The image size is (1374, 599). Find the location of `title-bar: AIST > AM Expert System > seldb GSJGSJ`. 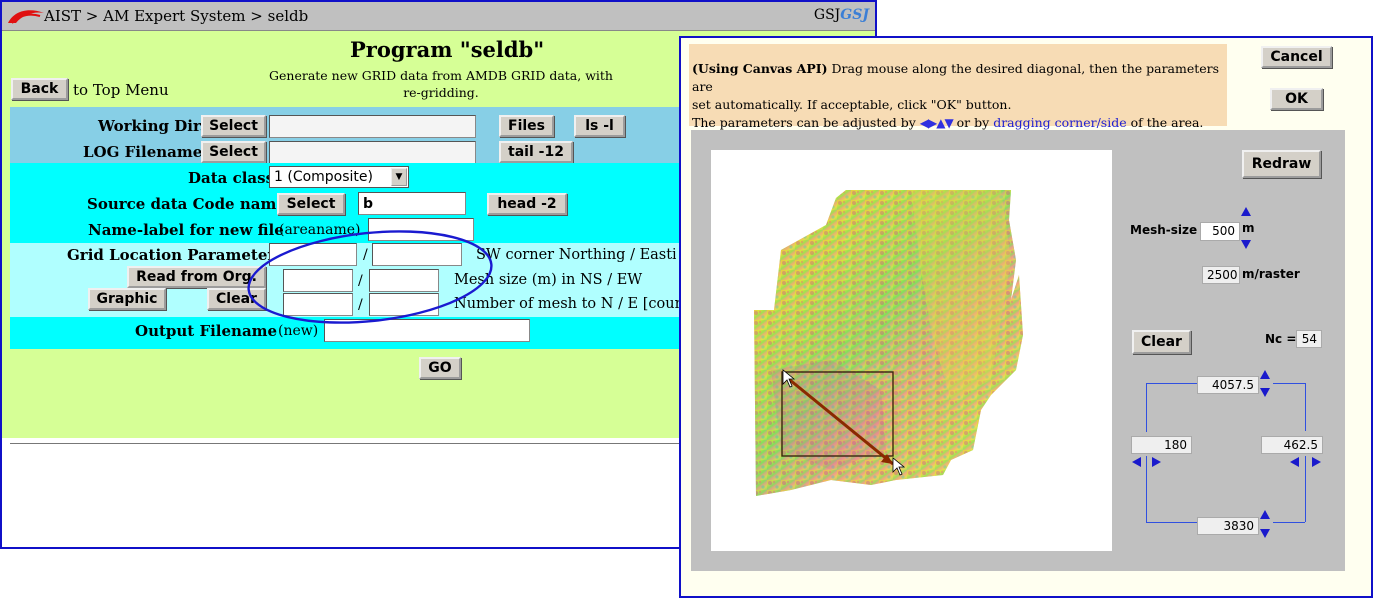

title-bar: AIST > AM Expert System > seldb GSJGSJ is located at coordinates (438, 16).